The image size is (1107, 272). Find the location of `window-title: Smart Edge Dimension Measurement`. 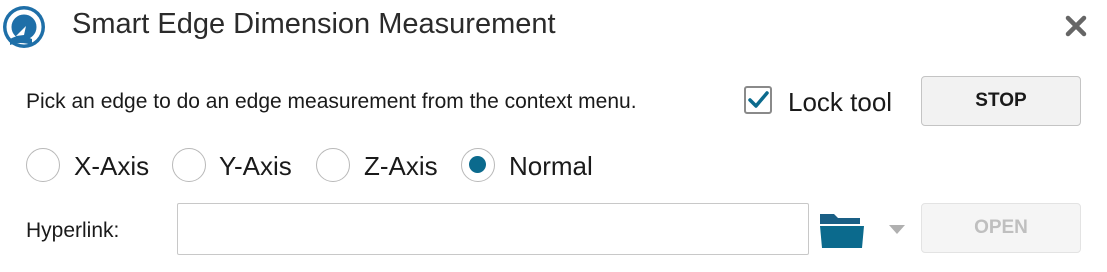

window-title: Smart Edge Dimension Measurement is located at coordinates (314, 24).